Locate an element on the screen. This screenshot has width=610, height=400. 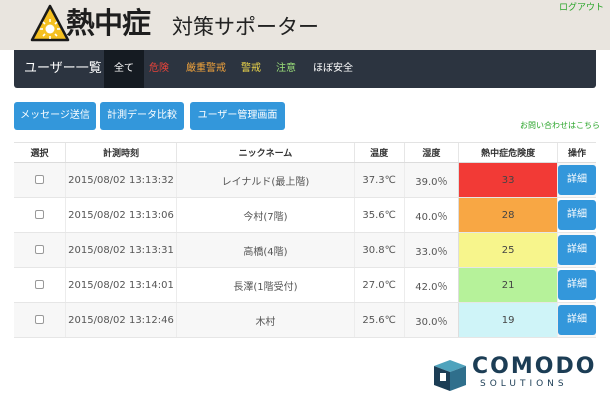
row-temperature: 25.6℃ is located at coordinates (379, 320).